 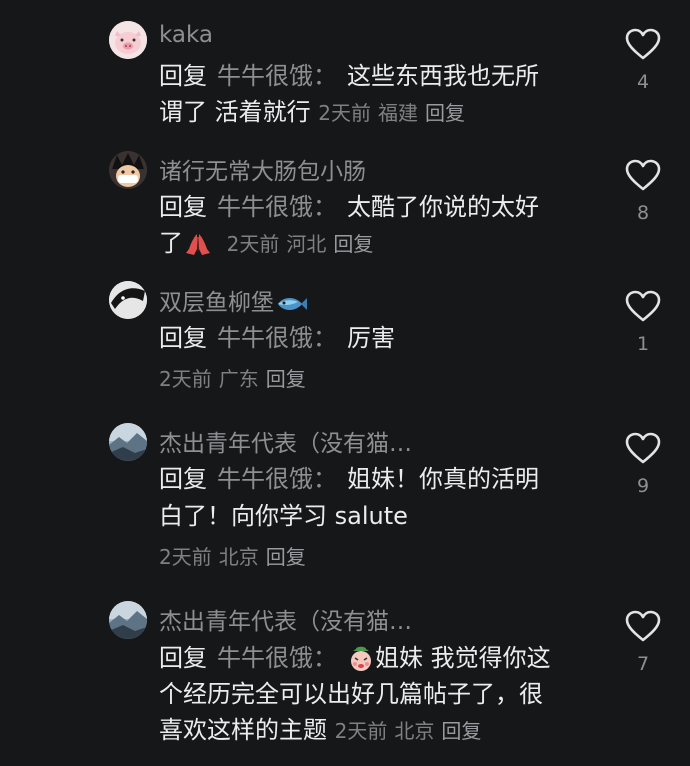 I want to click on comment-meta: 2天前 广东 回复, so click(x=236, y=379).